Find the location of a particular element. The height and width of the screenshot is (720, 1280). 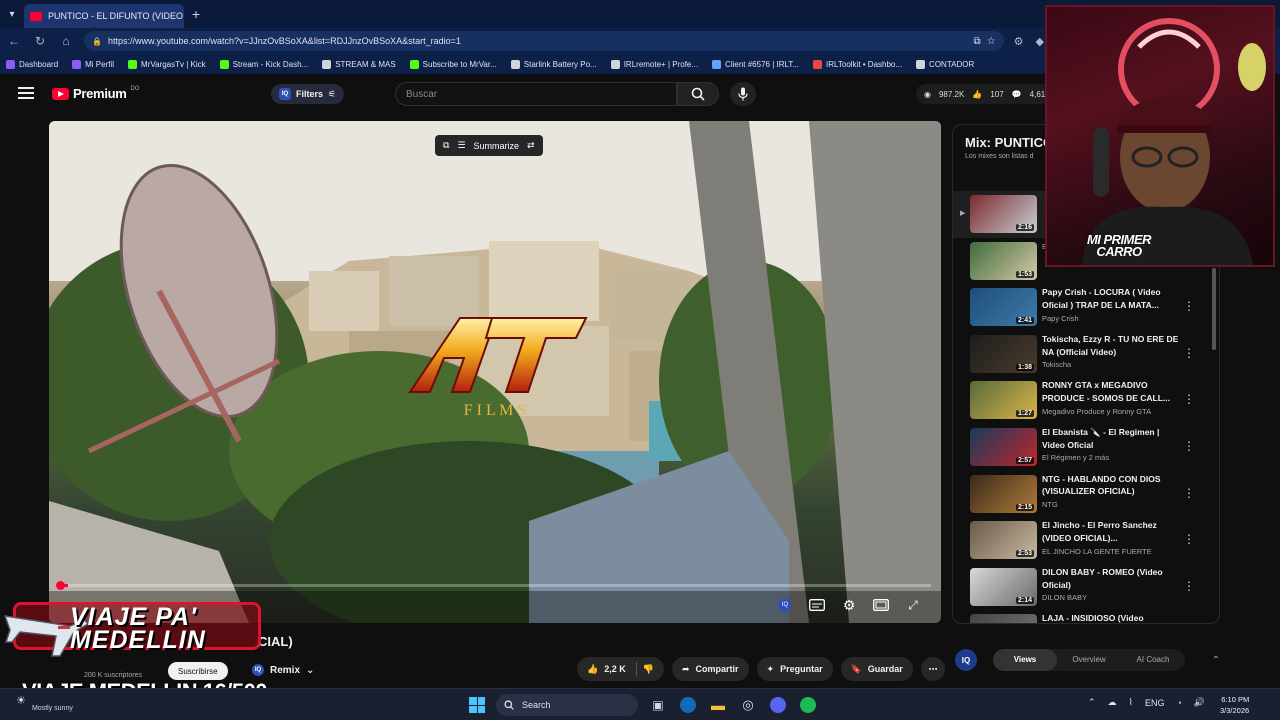

bookmark-label: CONTADOR is located at coordinates (952, 64).